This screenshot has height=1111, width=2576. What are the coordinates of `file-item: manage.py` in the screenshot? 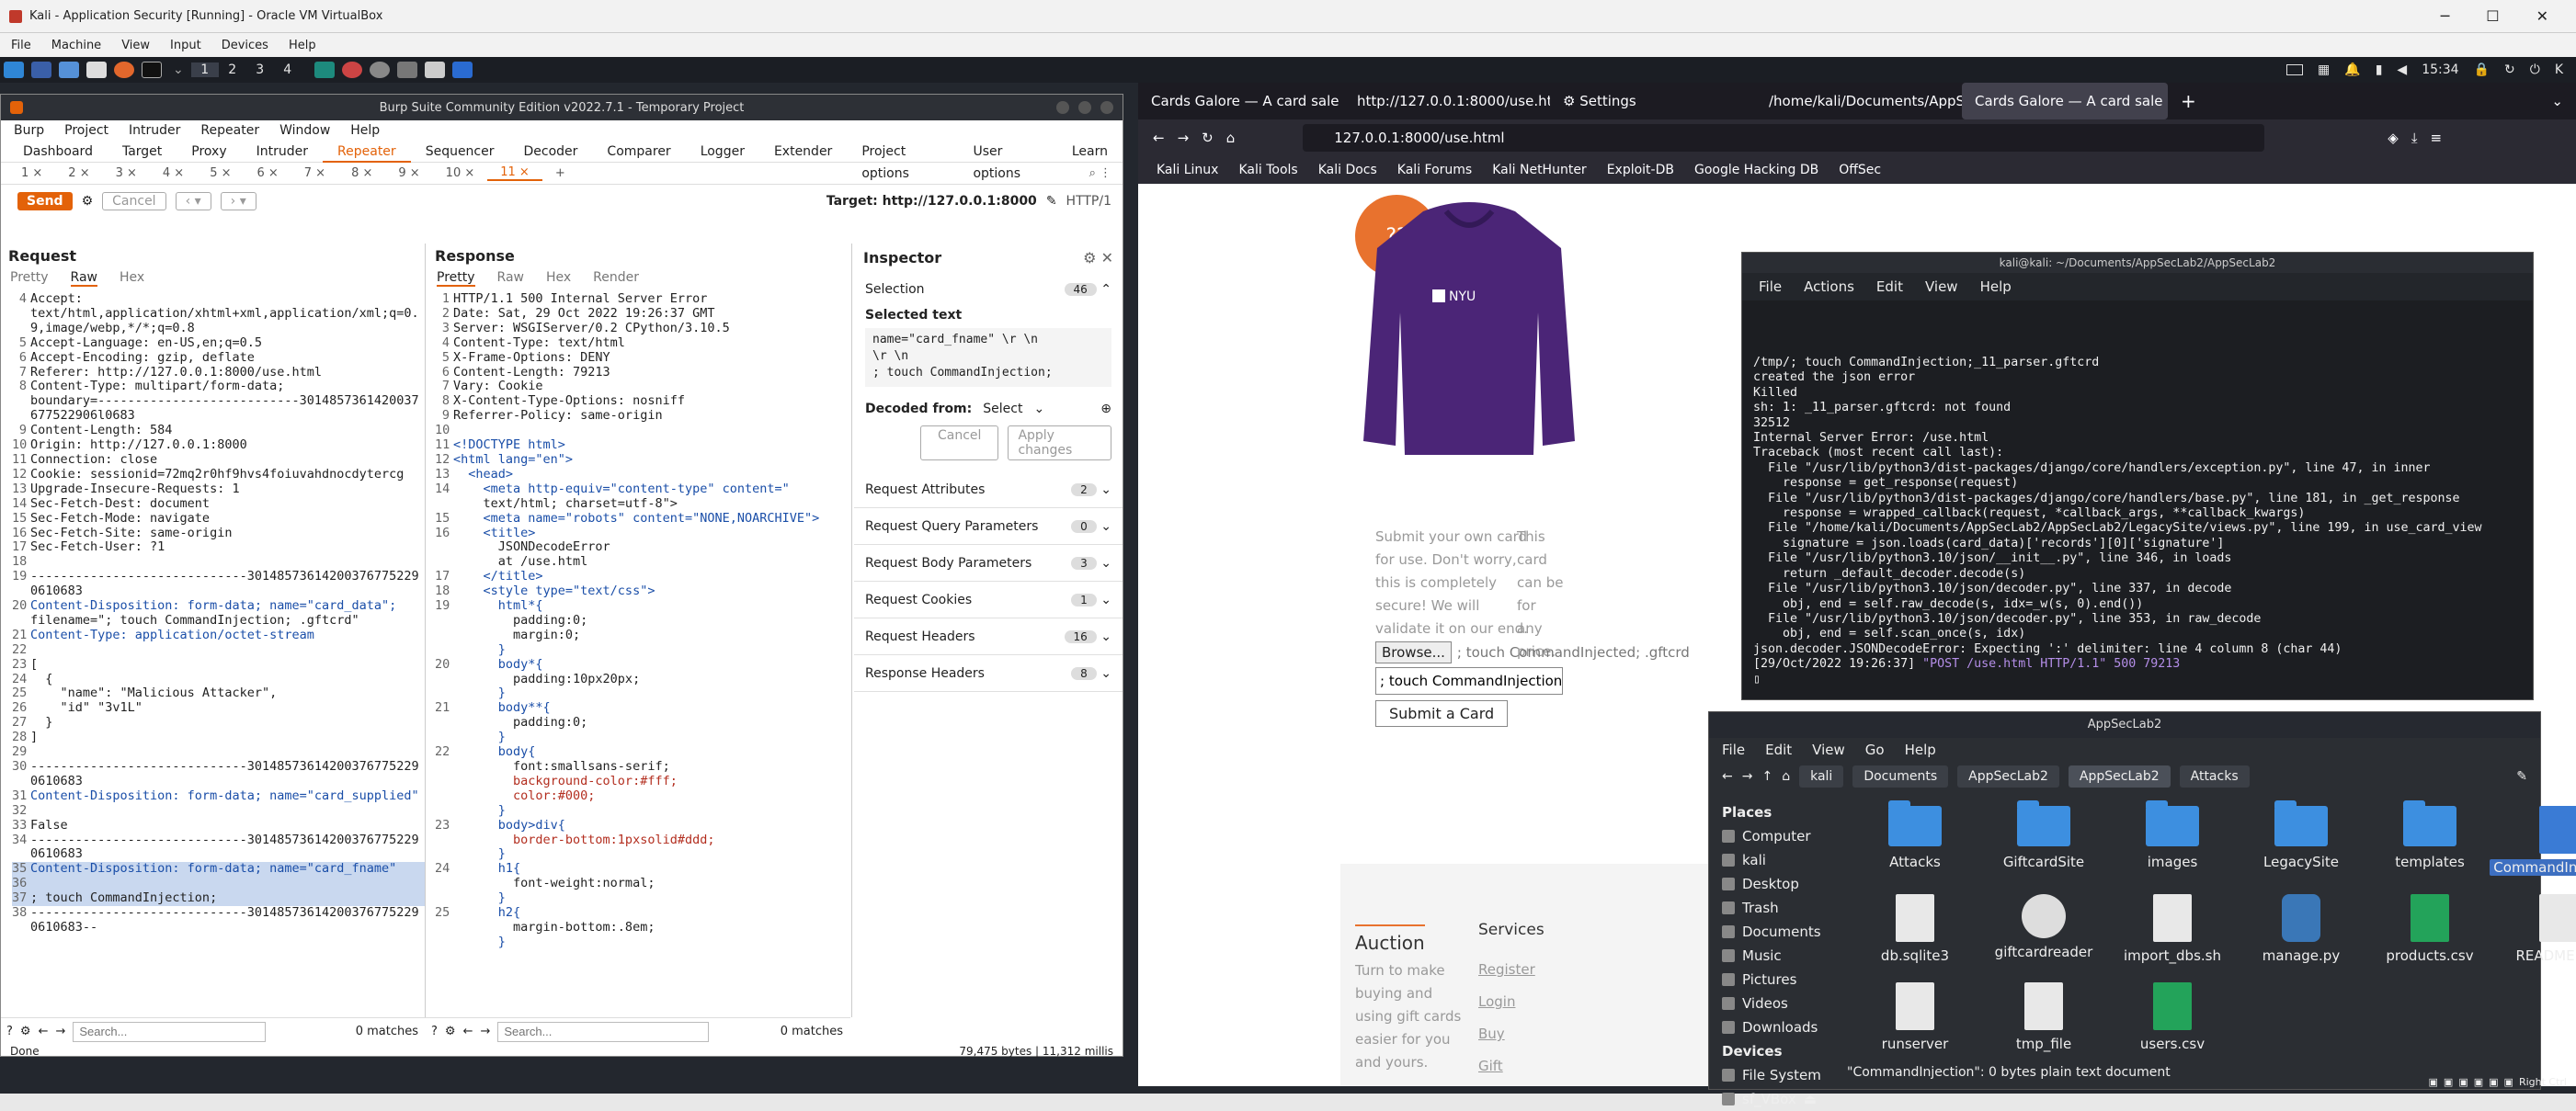 It's located at (2301, 933).